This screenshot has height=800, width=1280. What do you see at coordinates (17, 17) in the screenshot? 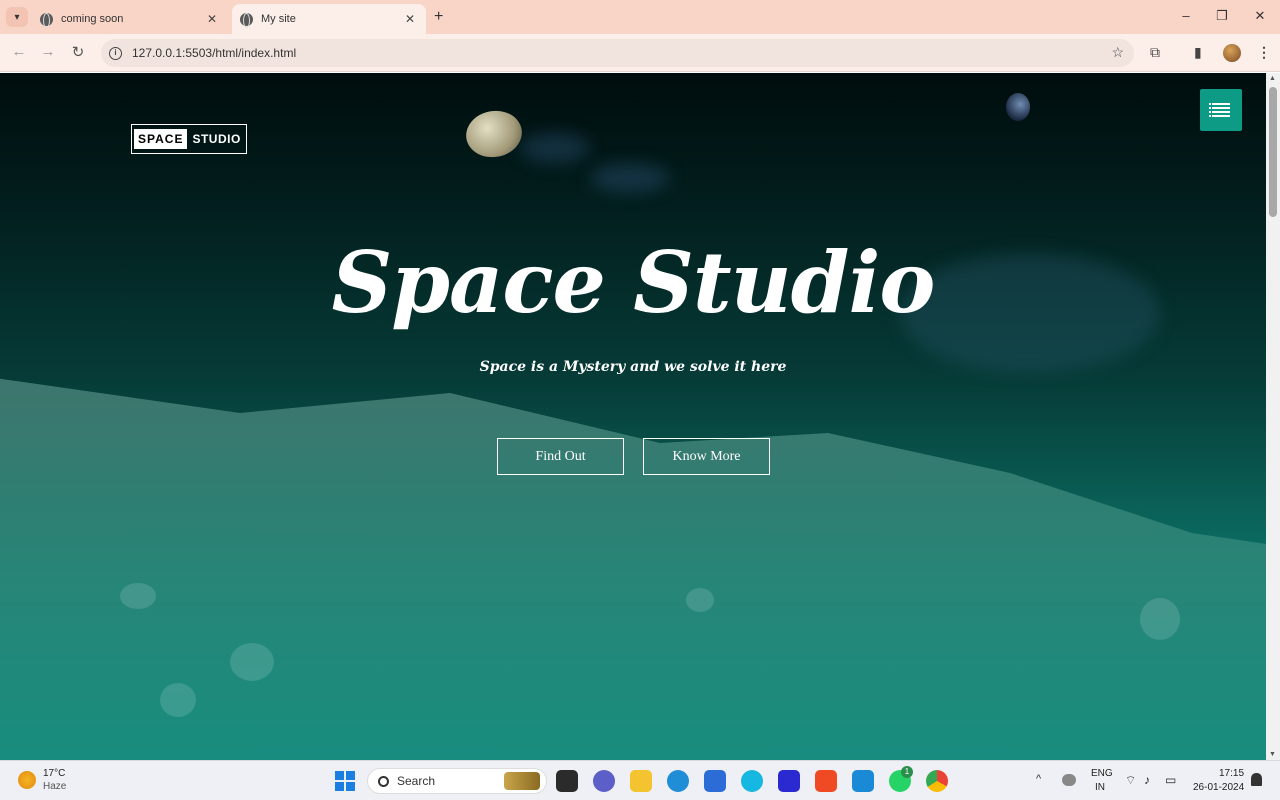
I see `tab-search-icon: ▾` at bounding box center [17, 17].